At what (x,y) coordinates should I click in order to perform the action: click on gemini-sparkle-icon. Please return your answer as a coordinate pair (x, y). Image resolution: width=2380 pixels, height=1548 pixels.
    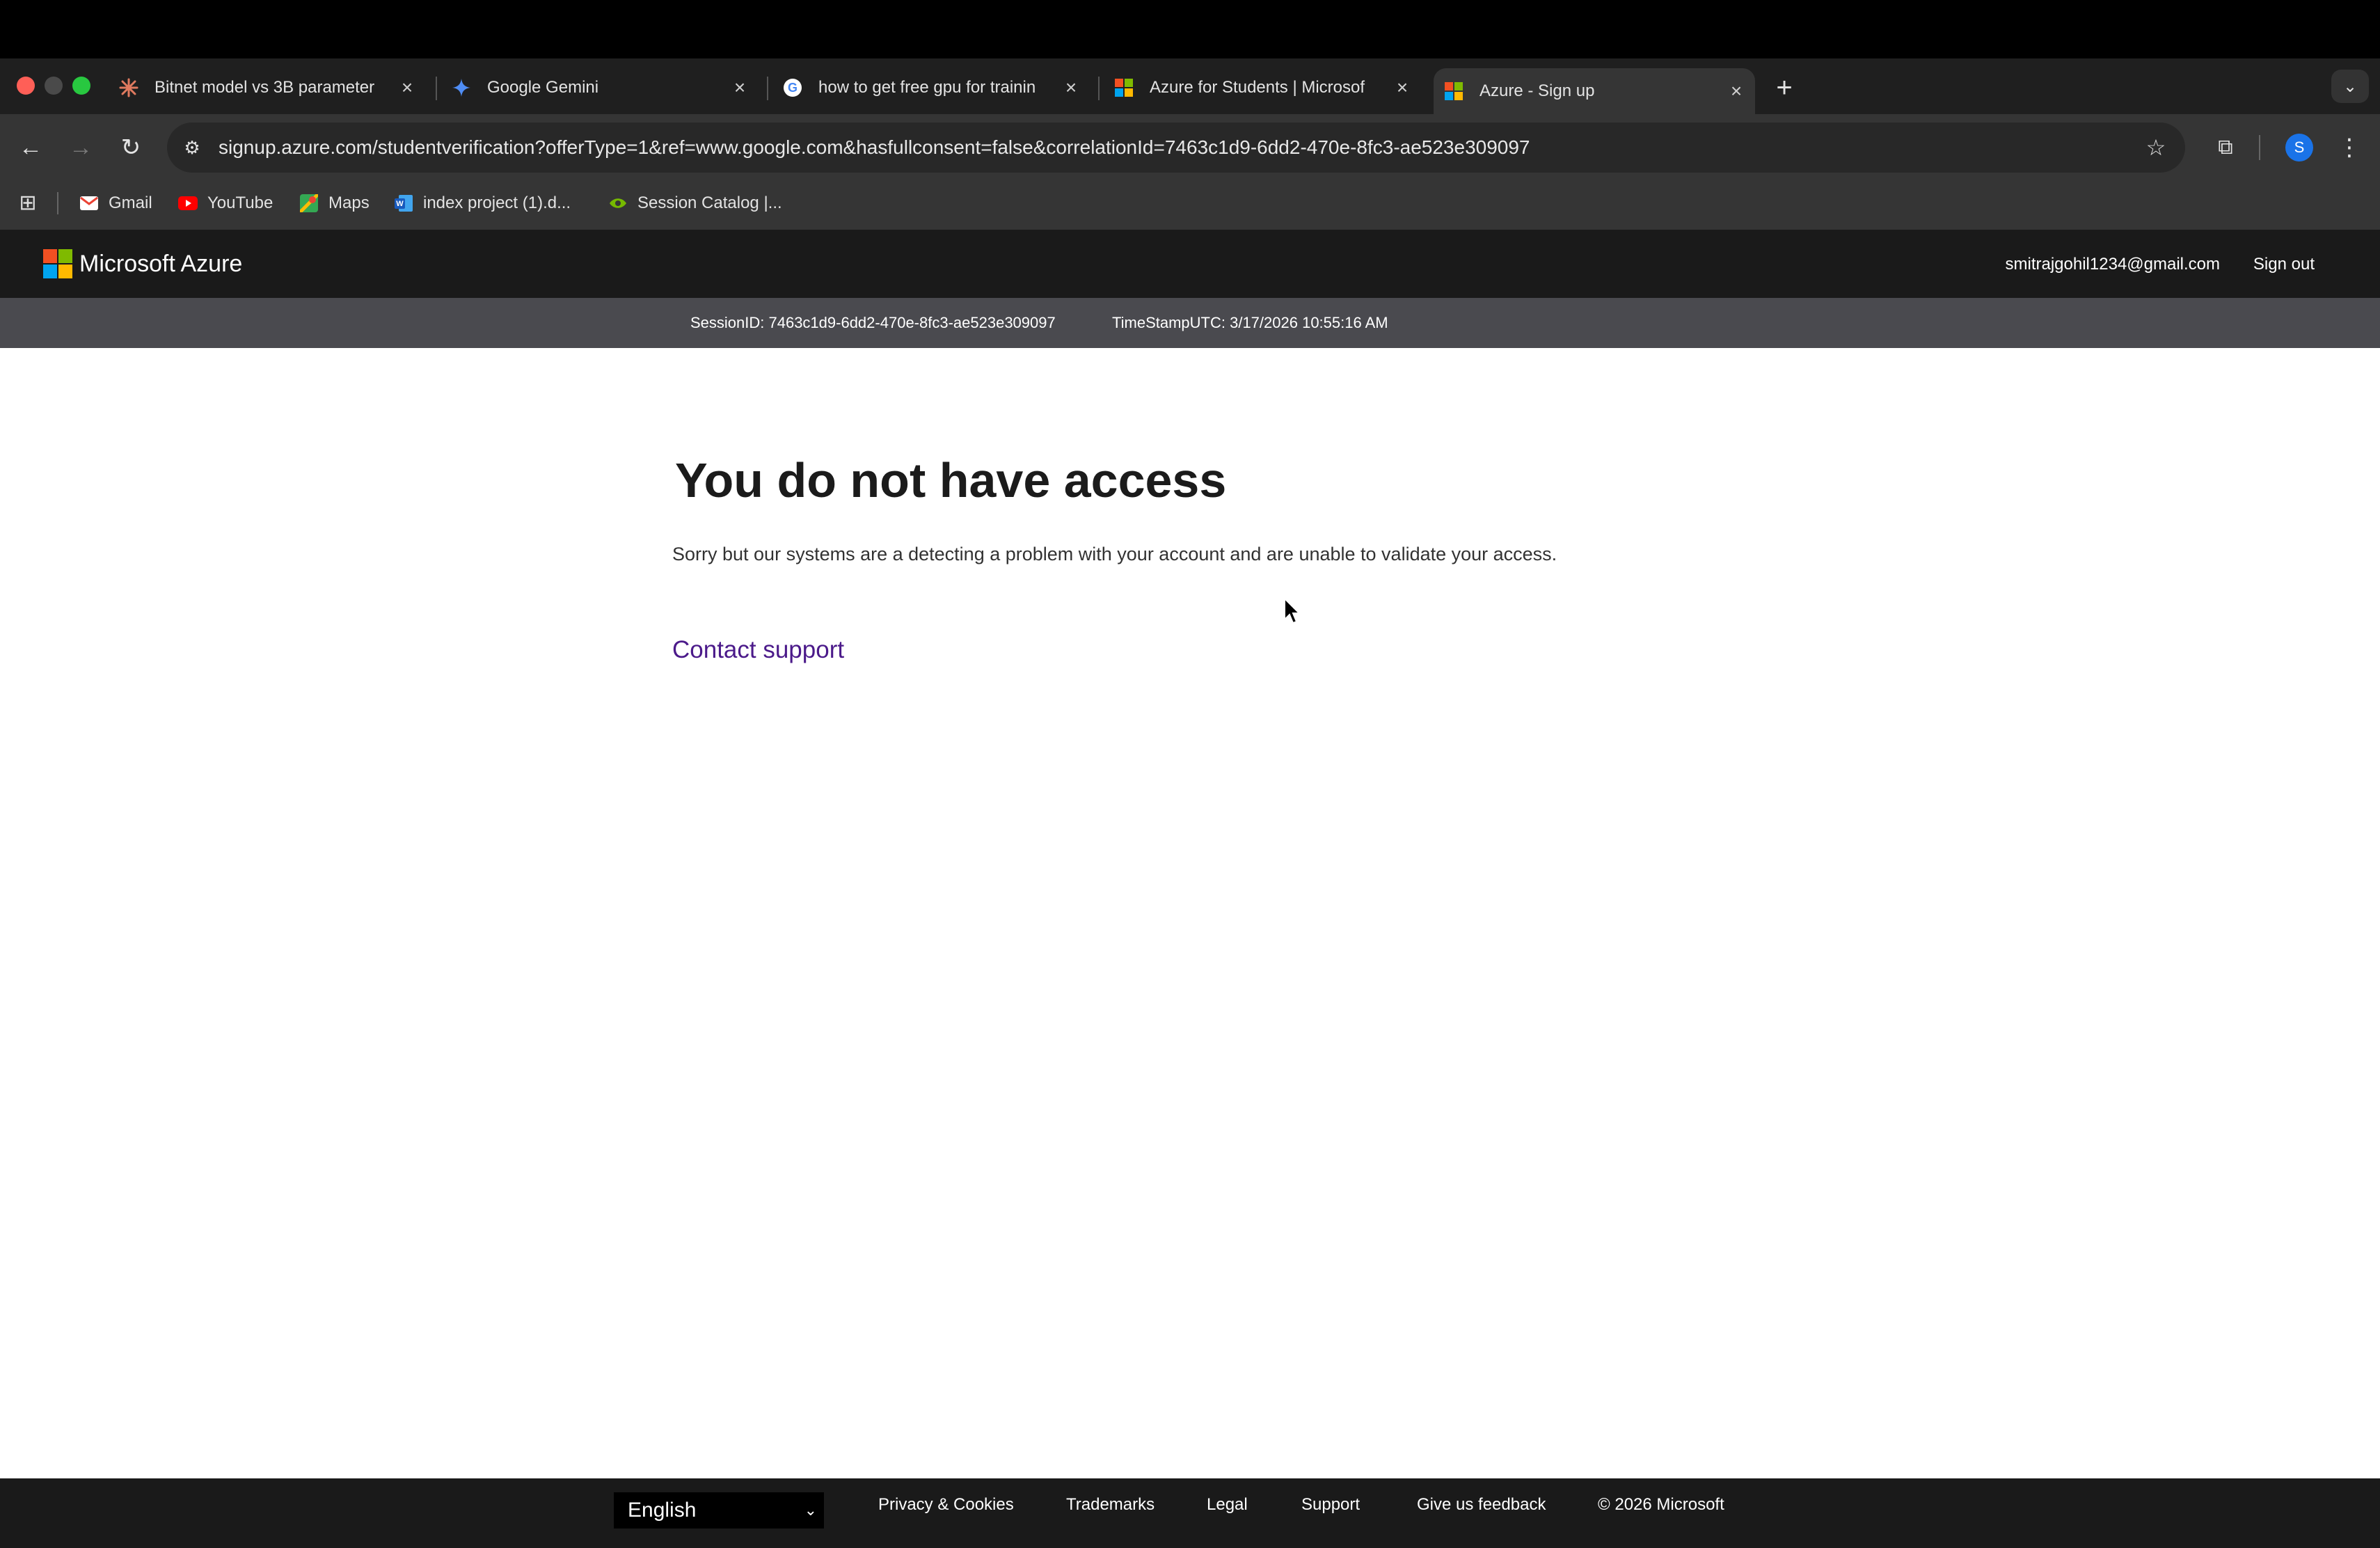
    Looking at the image, I should click on (462, 87).